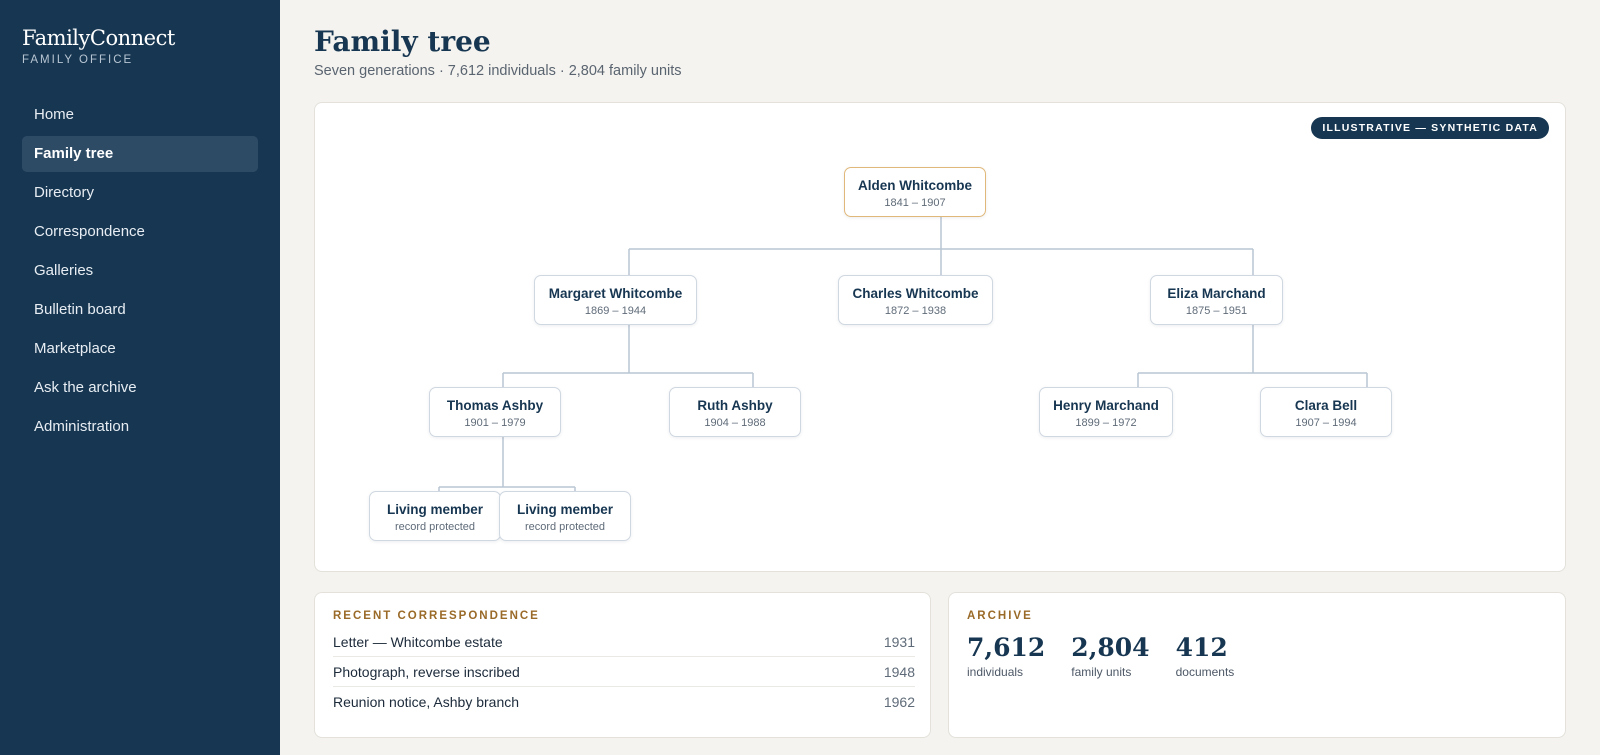 This screenshot has width=1600, height=755. I want to click on stat-individuals: 7,612 individuals, so click(1006, 656).